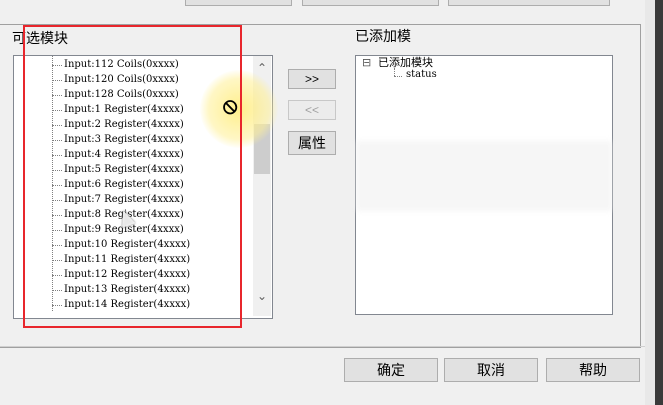  I want to click on window-edge, so click(659, 202).